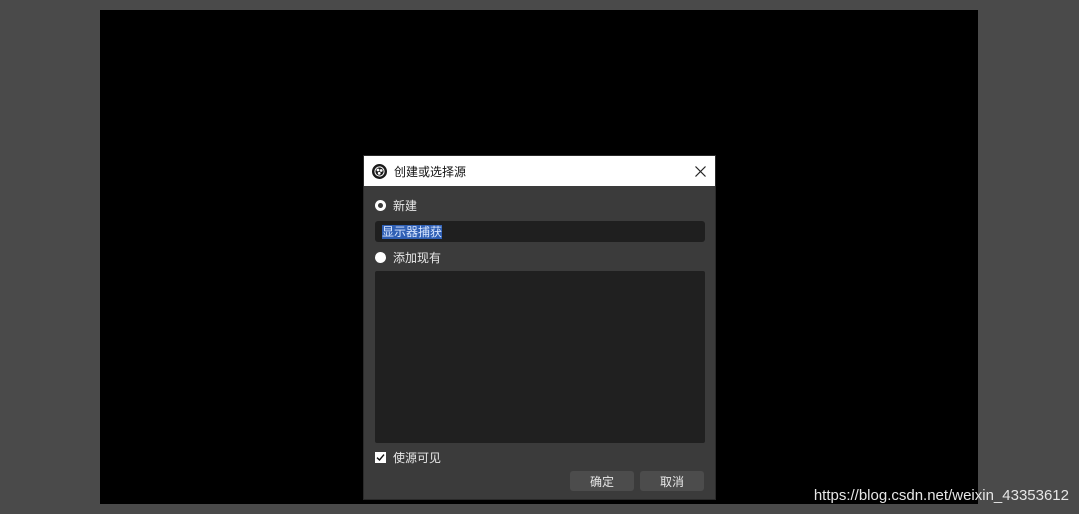 This screenshot has width=1079, height=514. What do you see at coordinates (412, 231) in the screenshot?
I see `source-name-value: 显示器捕获` at bounding box center [412, 231].